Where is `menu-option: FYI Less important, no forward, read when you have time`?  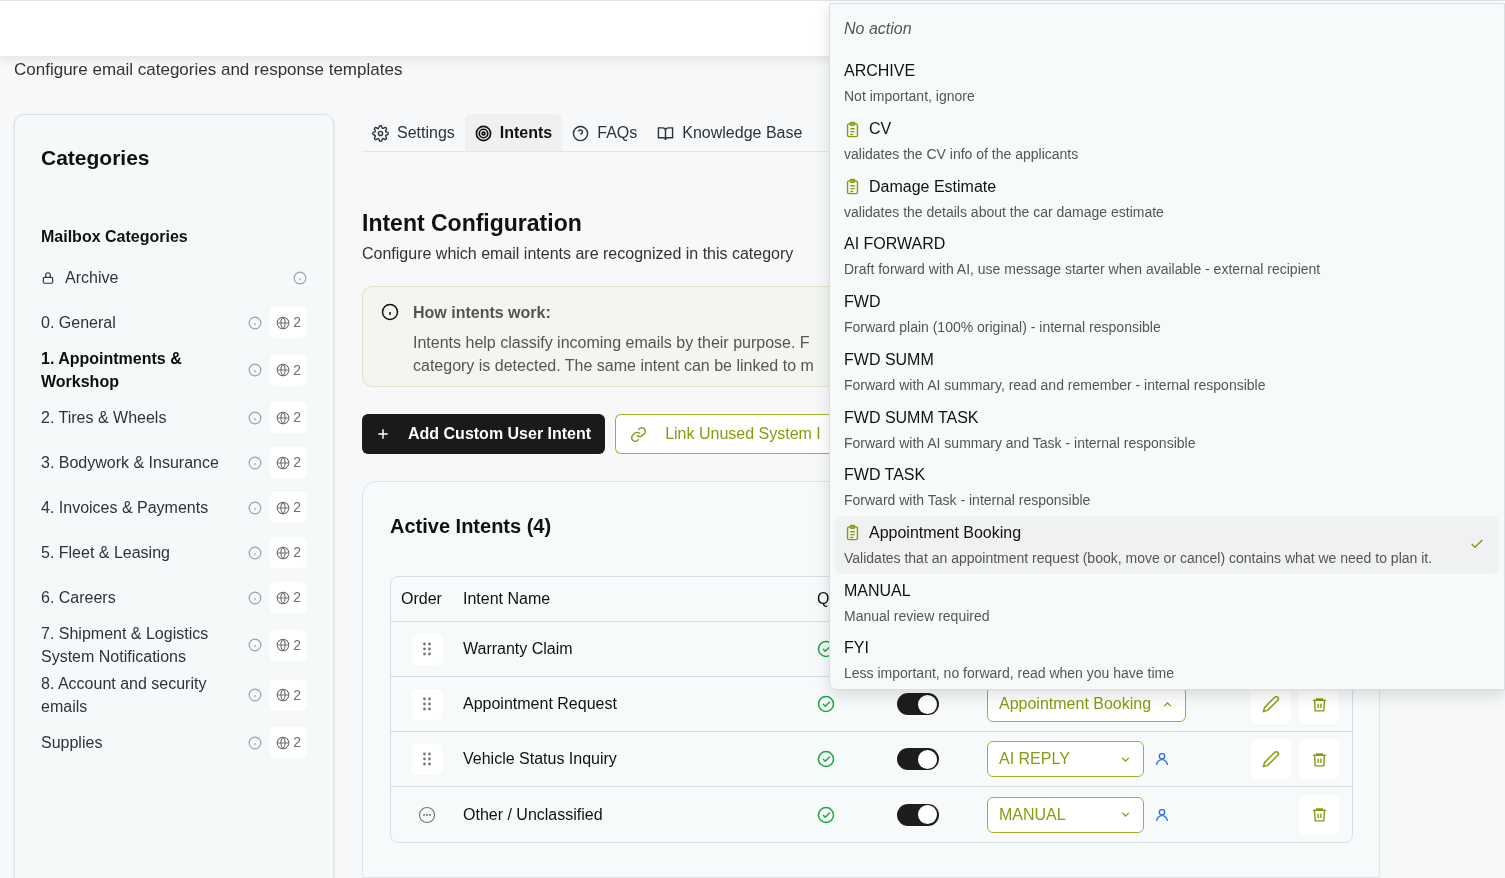 menu-option: FYI Less important, no forward, read when you have time is located at coordinates (1167, 660).